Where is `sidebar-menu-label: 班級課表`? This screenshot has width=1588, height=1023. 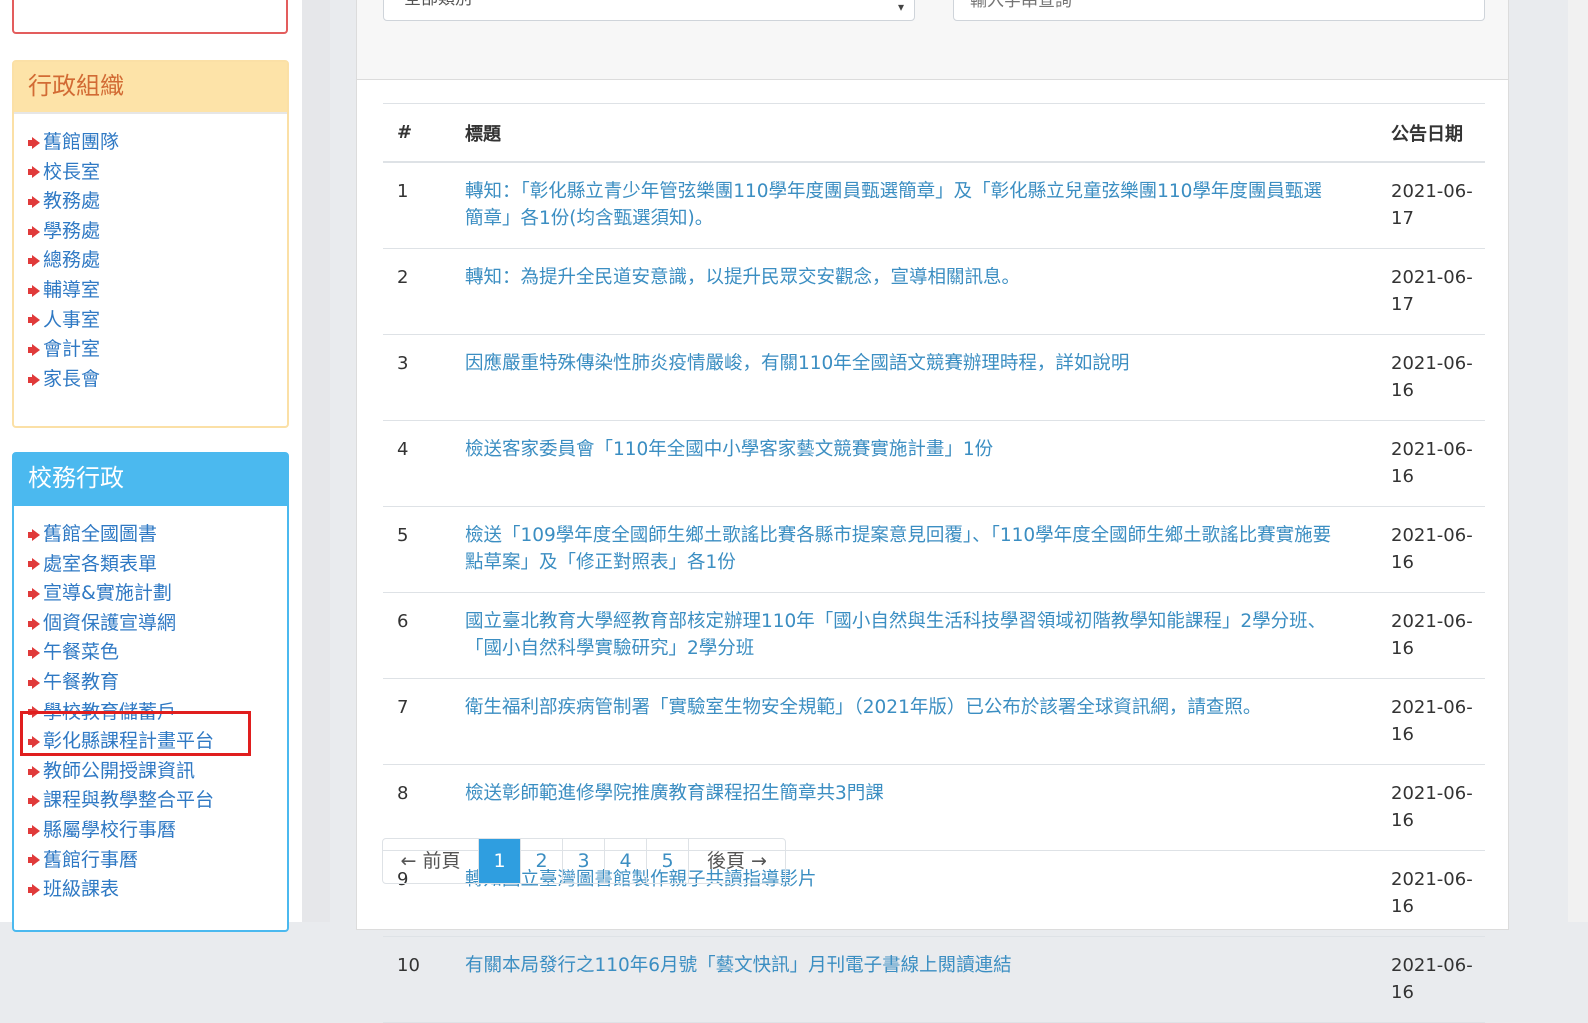 sidebar-menu-label: 班級課表 is located at coordinates (81, 889).